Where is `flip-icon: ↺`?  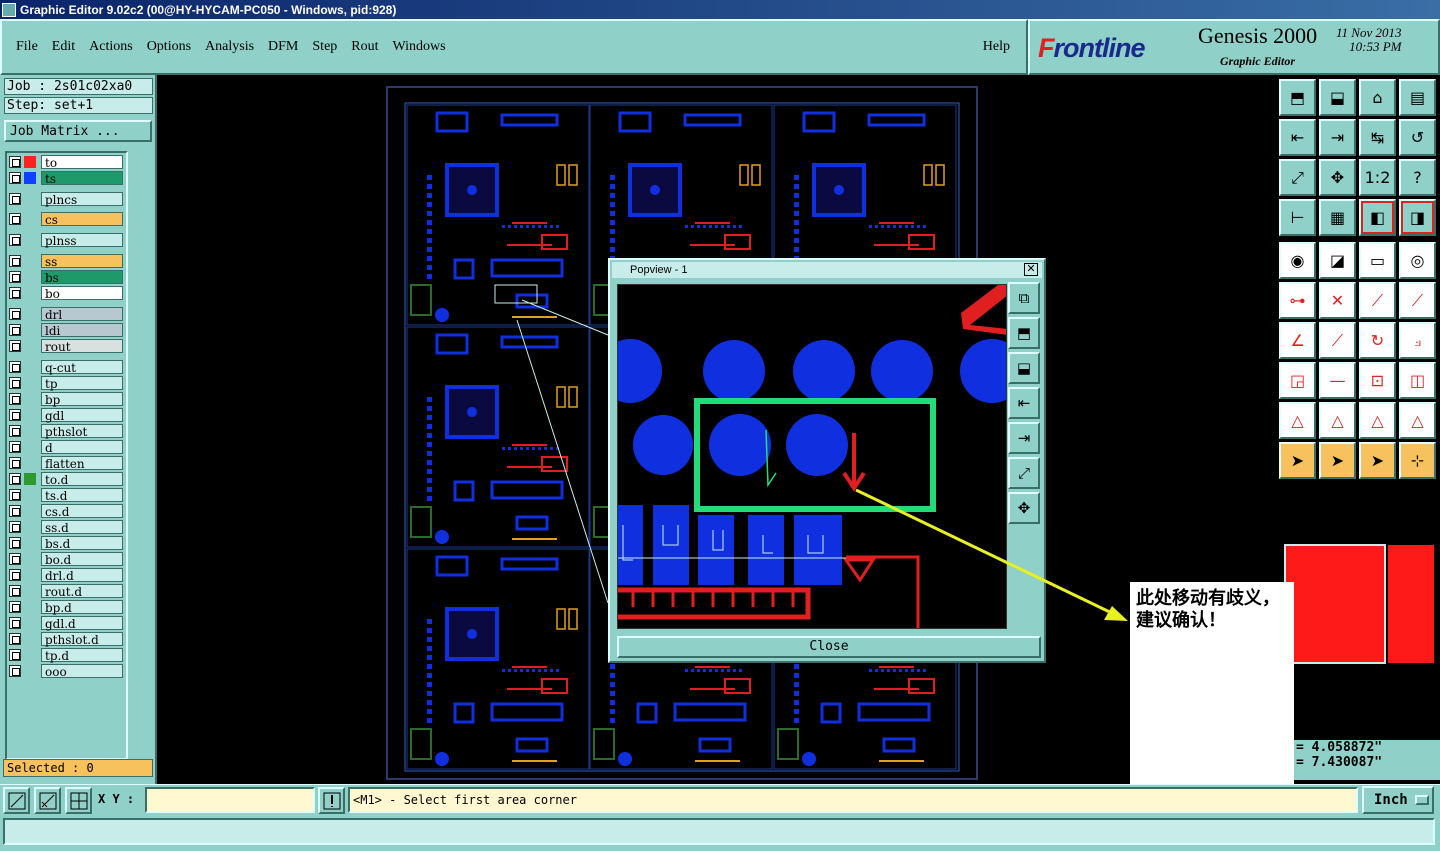
flip-icon: ↺ is located at coordinates (1417, 137).